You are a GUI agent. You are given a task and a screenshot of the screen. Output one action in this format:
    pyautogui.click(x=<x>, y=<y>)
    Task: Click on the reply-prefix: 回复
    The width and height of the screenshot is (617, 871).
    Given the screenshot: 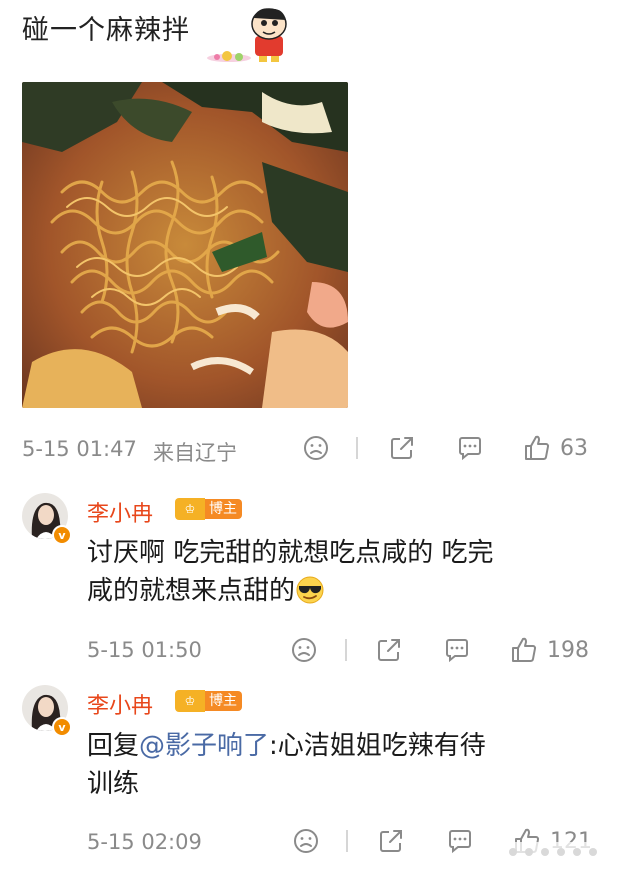 What is the action you would take?
    pyautogui.click(x=113, y=746)
    